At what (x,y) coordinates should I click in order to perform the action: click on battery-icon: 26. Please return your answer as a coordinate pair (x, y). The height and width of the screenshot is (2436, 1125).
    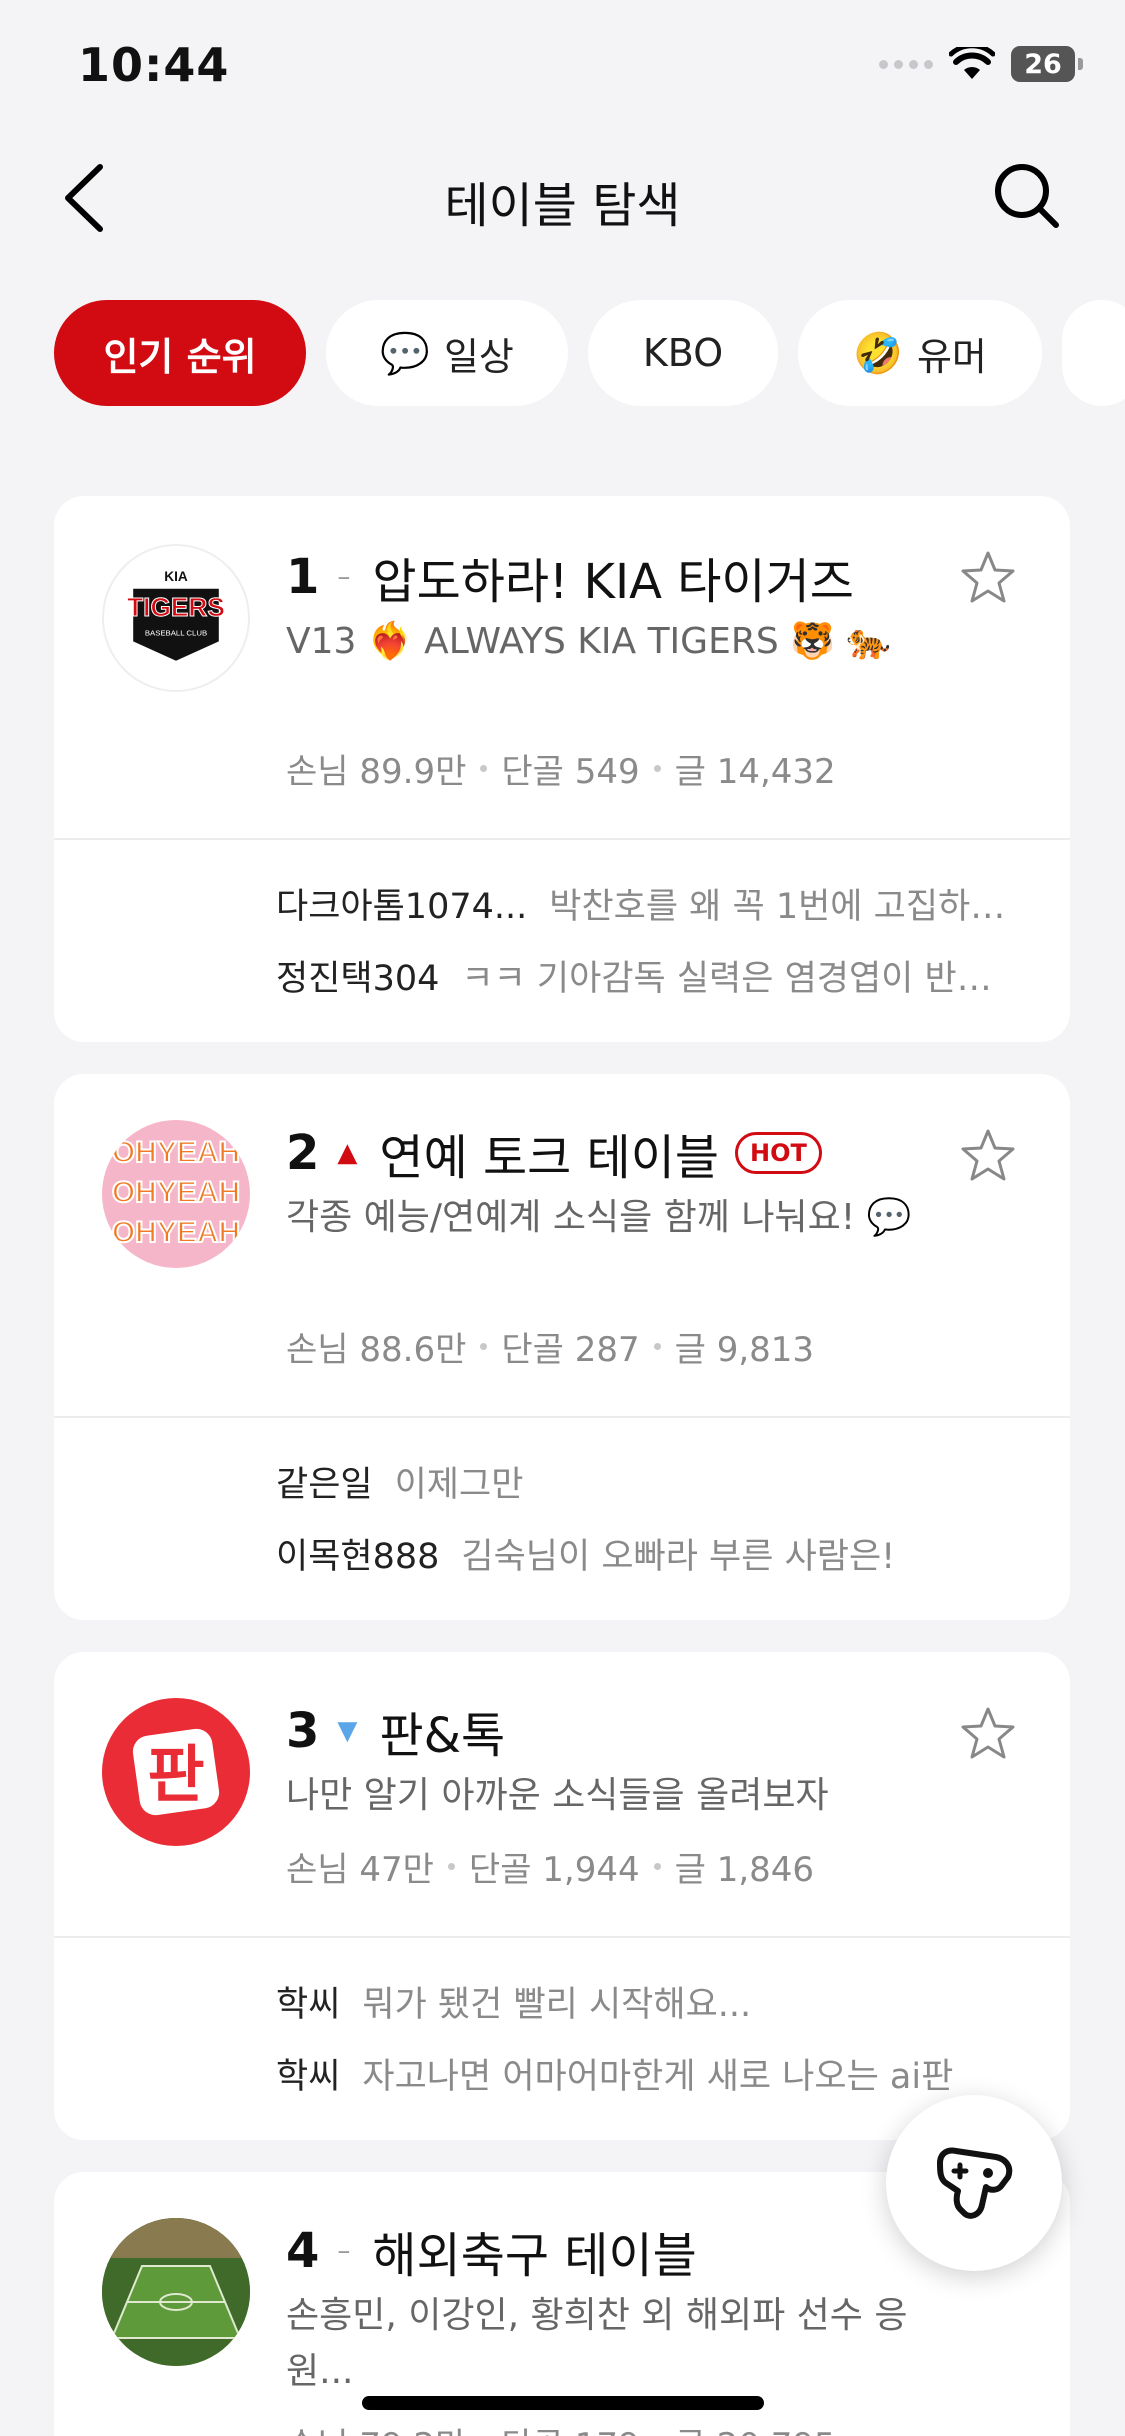
    Looking at the image, I should click on (1047, 64).